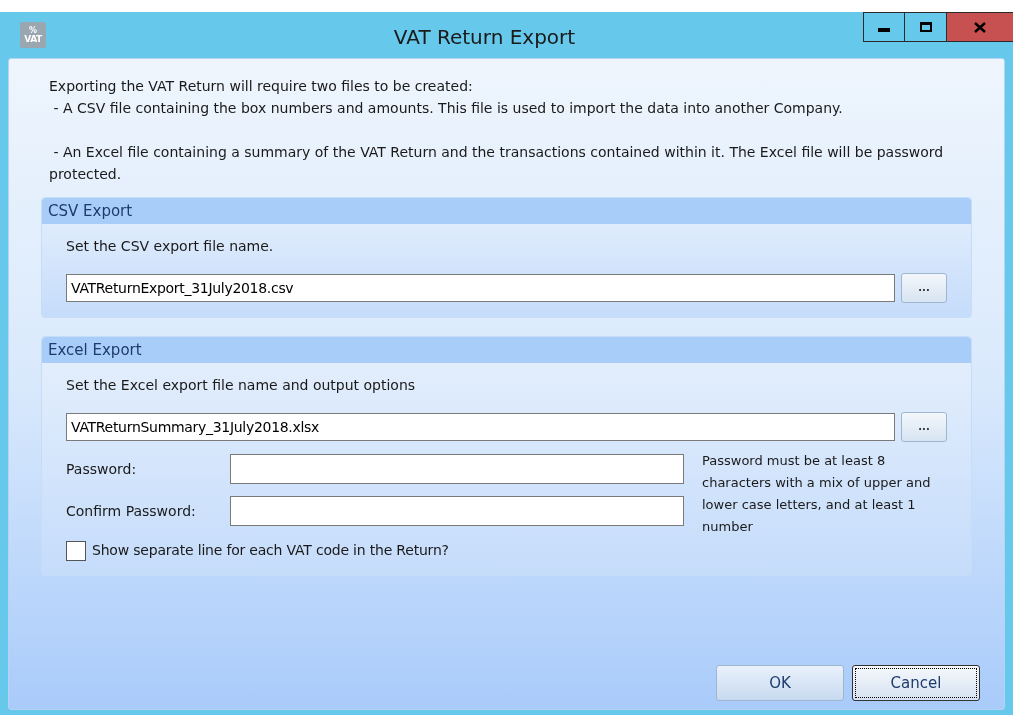 This screenshot has height=715, width=1013. I want to click on csv-instruction: Set the CSV export file name., so click(170, 246).